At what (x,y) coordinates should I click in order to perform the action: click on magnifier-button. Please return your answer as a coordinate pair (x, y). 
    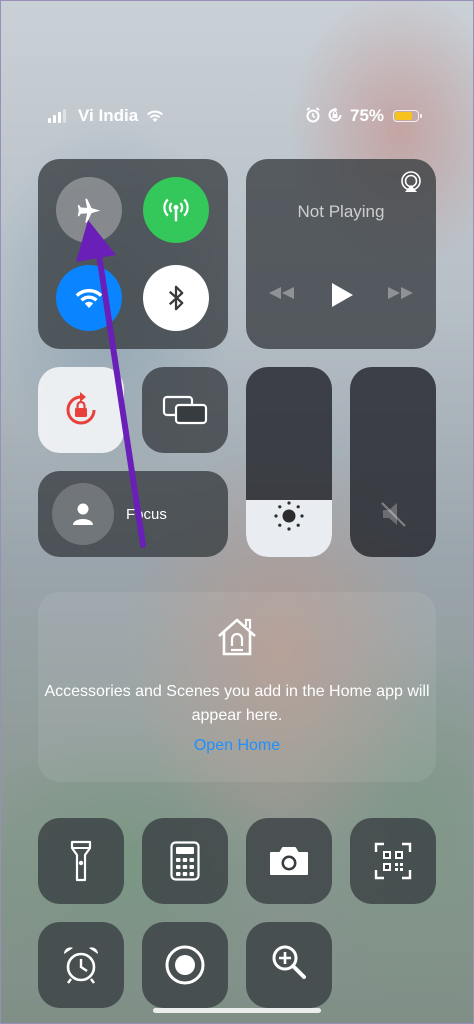
    Looking at the image, I should click on (289, 965).